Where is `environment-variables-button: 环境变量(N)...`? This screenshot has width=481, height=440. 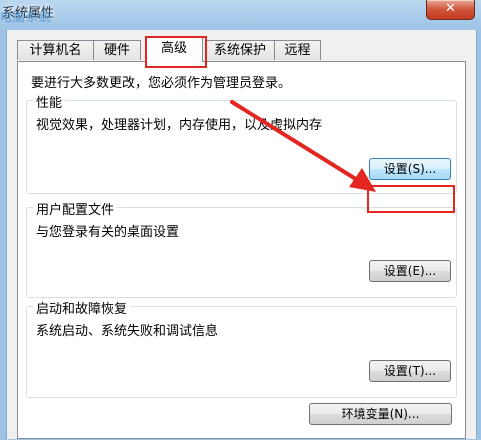
environment-variables-button: 环境变量(N)... is located at coordinates (380, 414).